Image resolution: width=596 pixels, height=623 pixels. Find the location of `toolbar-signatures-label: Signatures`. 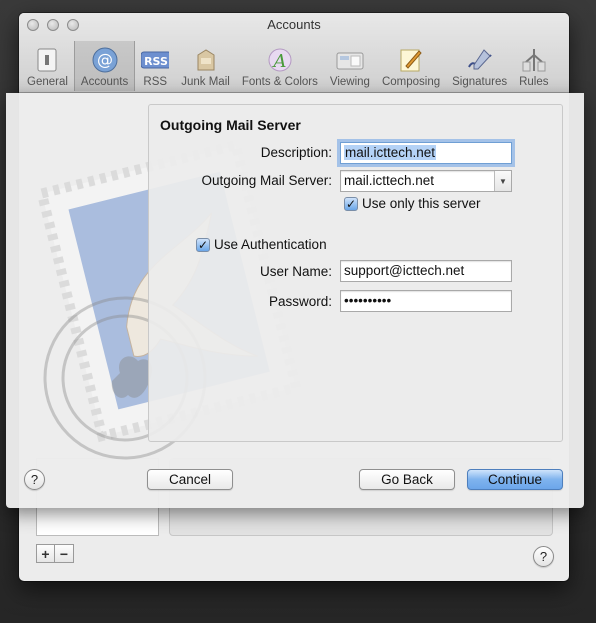

toolbar-signatures-label: Signatures is located at coordinates (480, 82).